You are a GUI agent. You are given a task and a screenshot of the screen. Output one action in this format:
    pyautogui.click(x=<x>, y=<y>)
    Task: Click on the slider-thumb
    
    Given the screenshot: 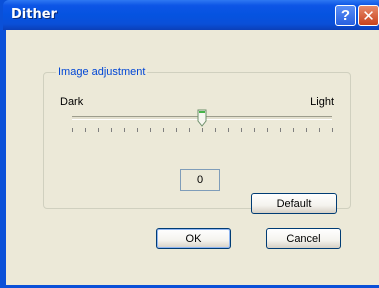 What is the action you would take?
    pyautogui.click(x=202, y=118)
    